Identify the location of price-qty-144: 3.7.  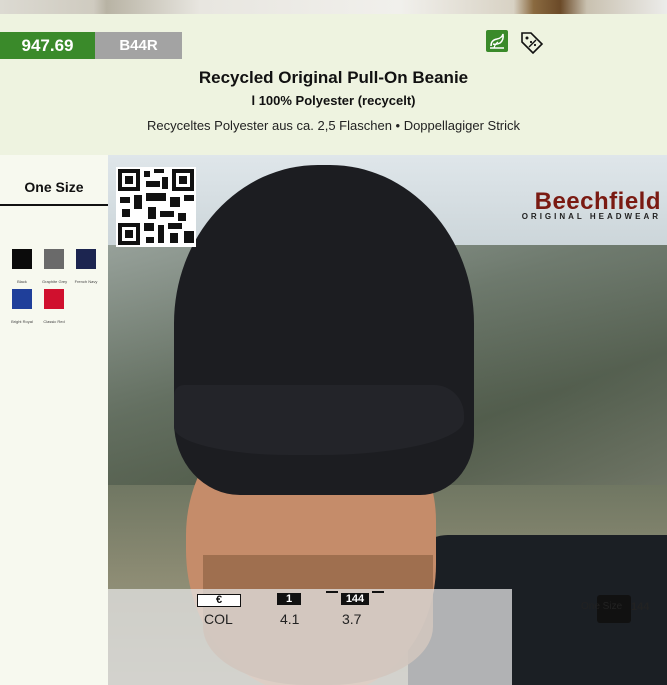
(352, 619).